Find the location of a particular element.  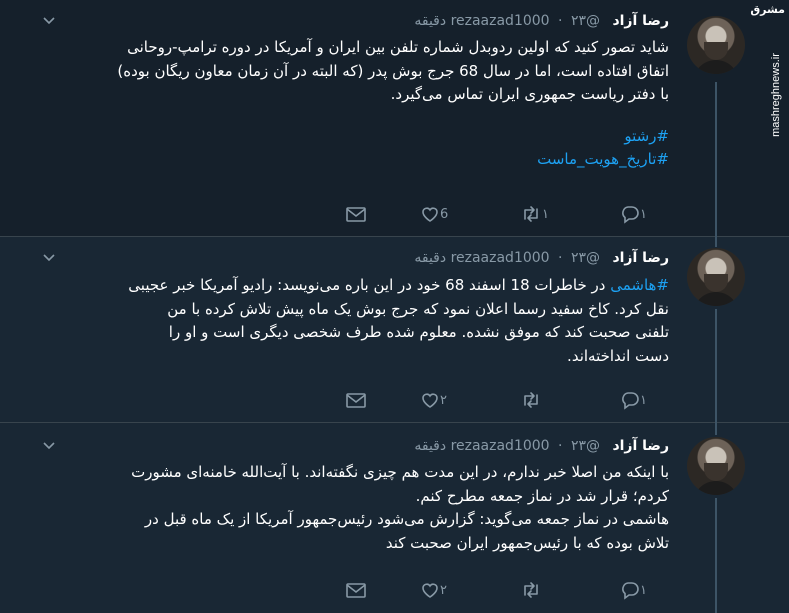

watermark: مشرق mashreghnews.ir is located at coordinates (769, 82).